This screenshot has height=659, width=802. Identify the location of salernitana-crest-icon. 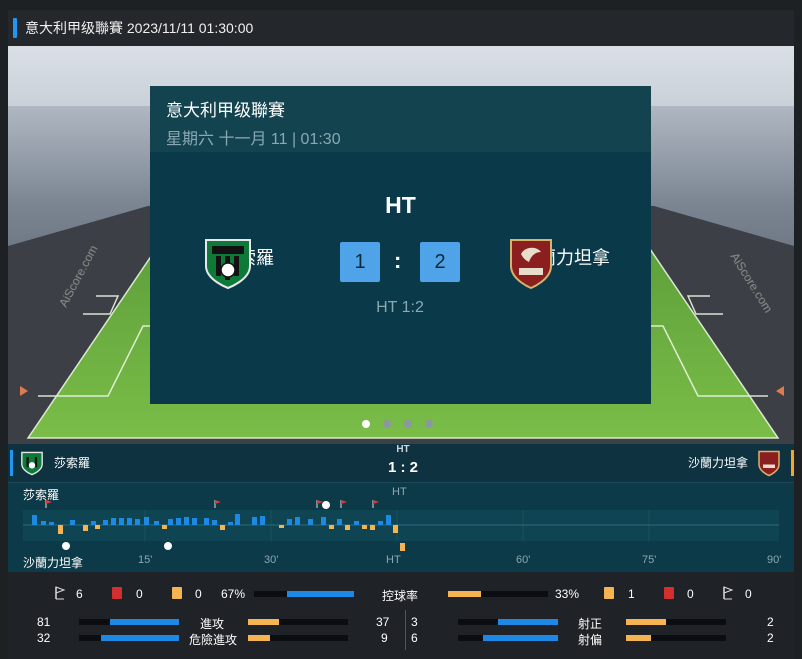
(531, 264).